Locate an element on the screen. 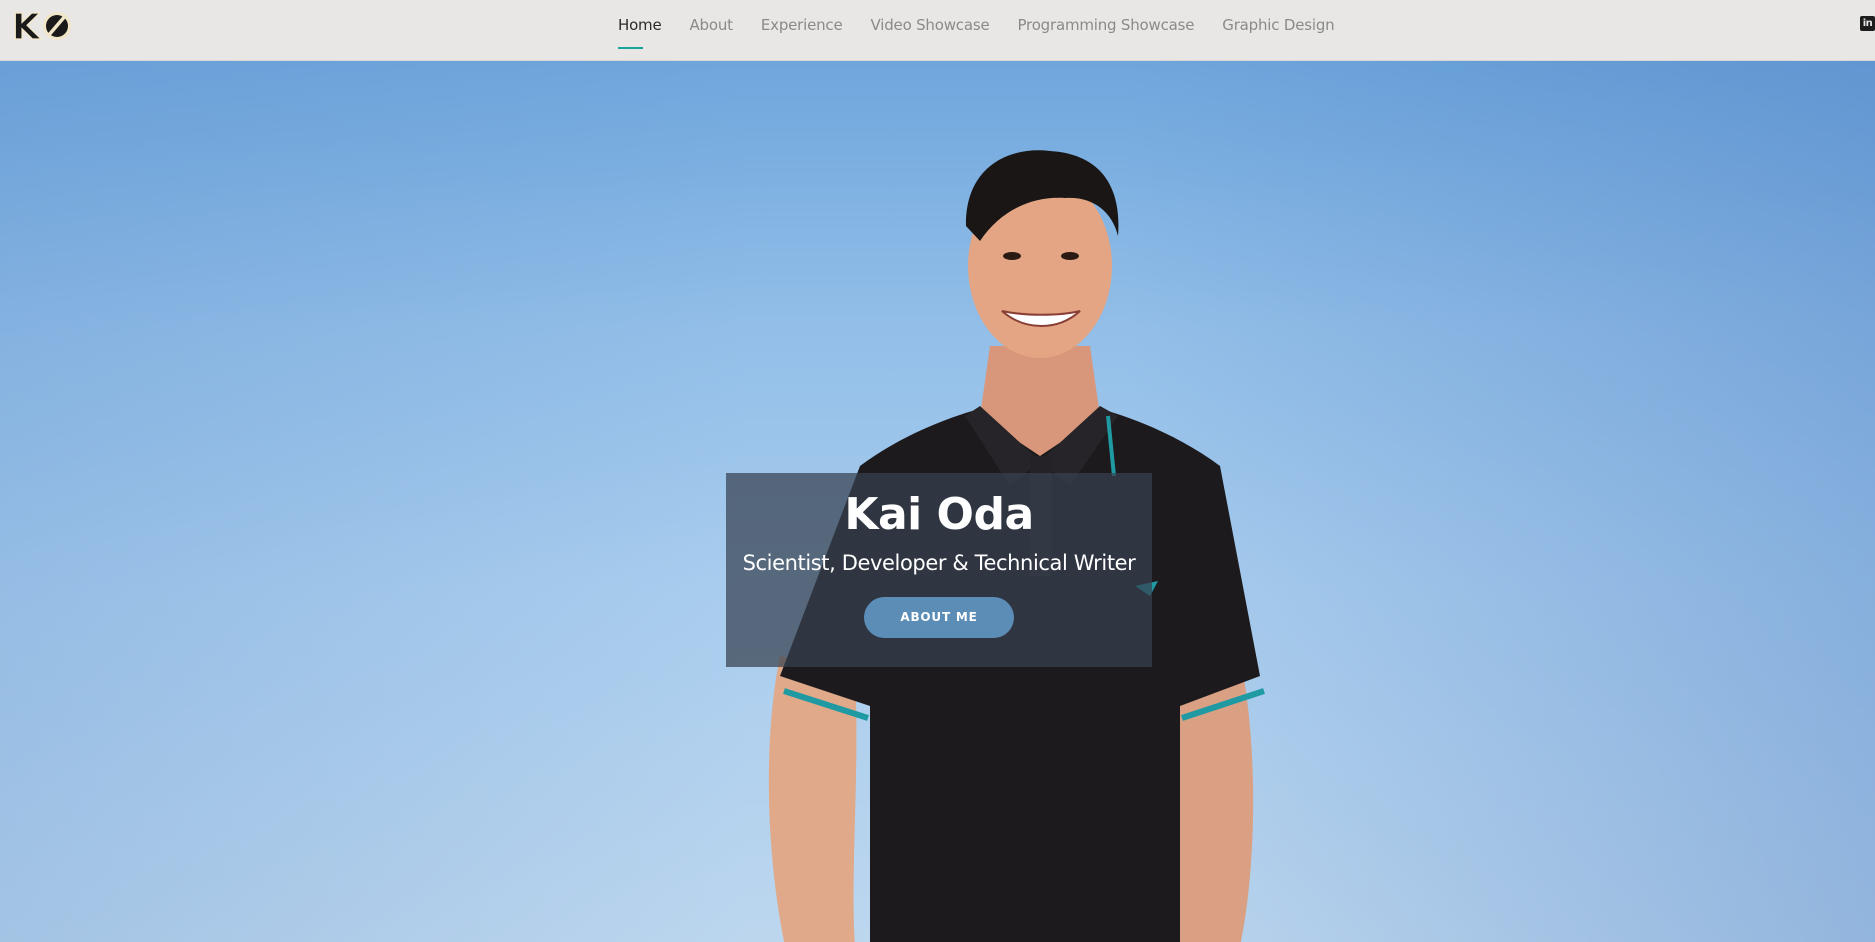 The image size is (1875, 942). nav-link-label: Graphic Design is located at coordinates (1278, 25).